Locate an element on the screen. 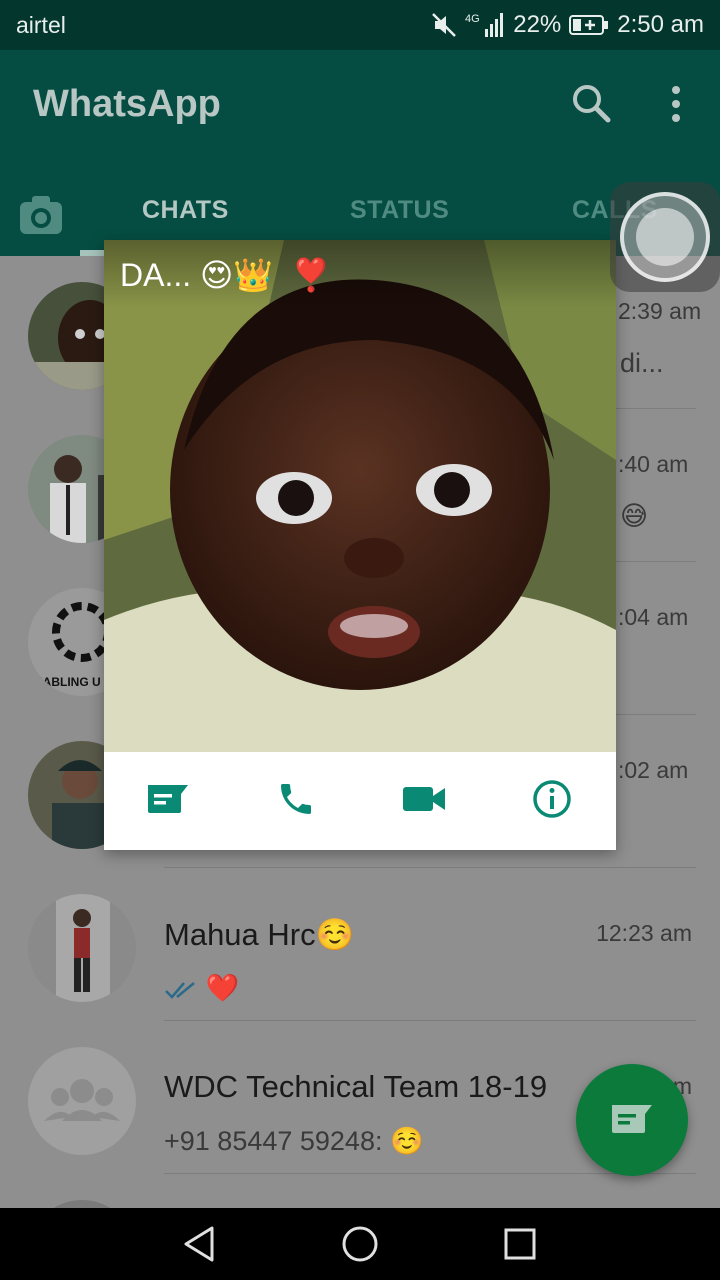 This screenshot has height=1280, width=720. chat-time: 2:39 am is located at coordinates (660, 311).